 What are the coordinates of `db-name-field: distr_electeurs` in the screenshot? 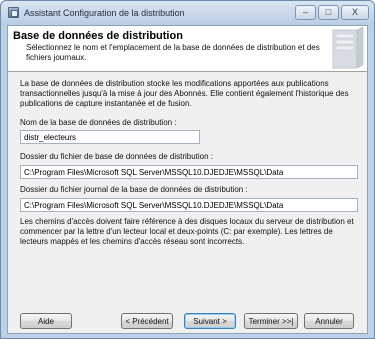 It's located at (110, 137).